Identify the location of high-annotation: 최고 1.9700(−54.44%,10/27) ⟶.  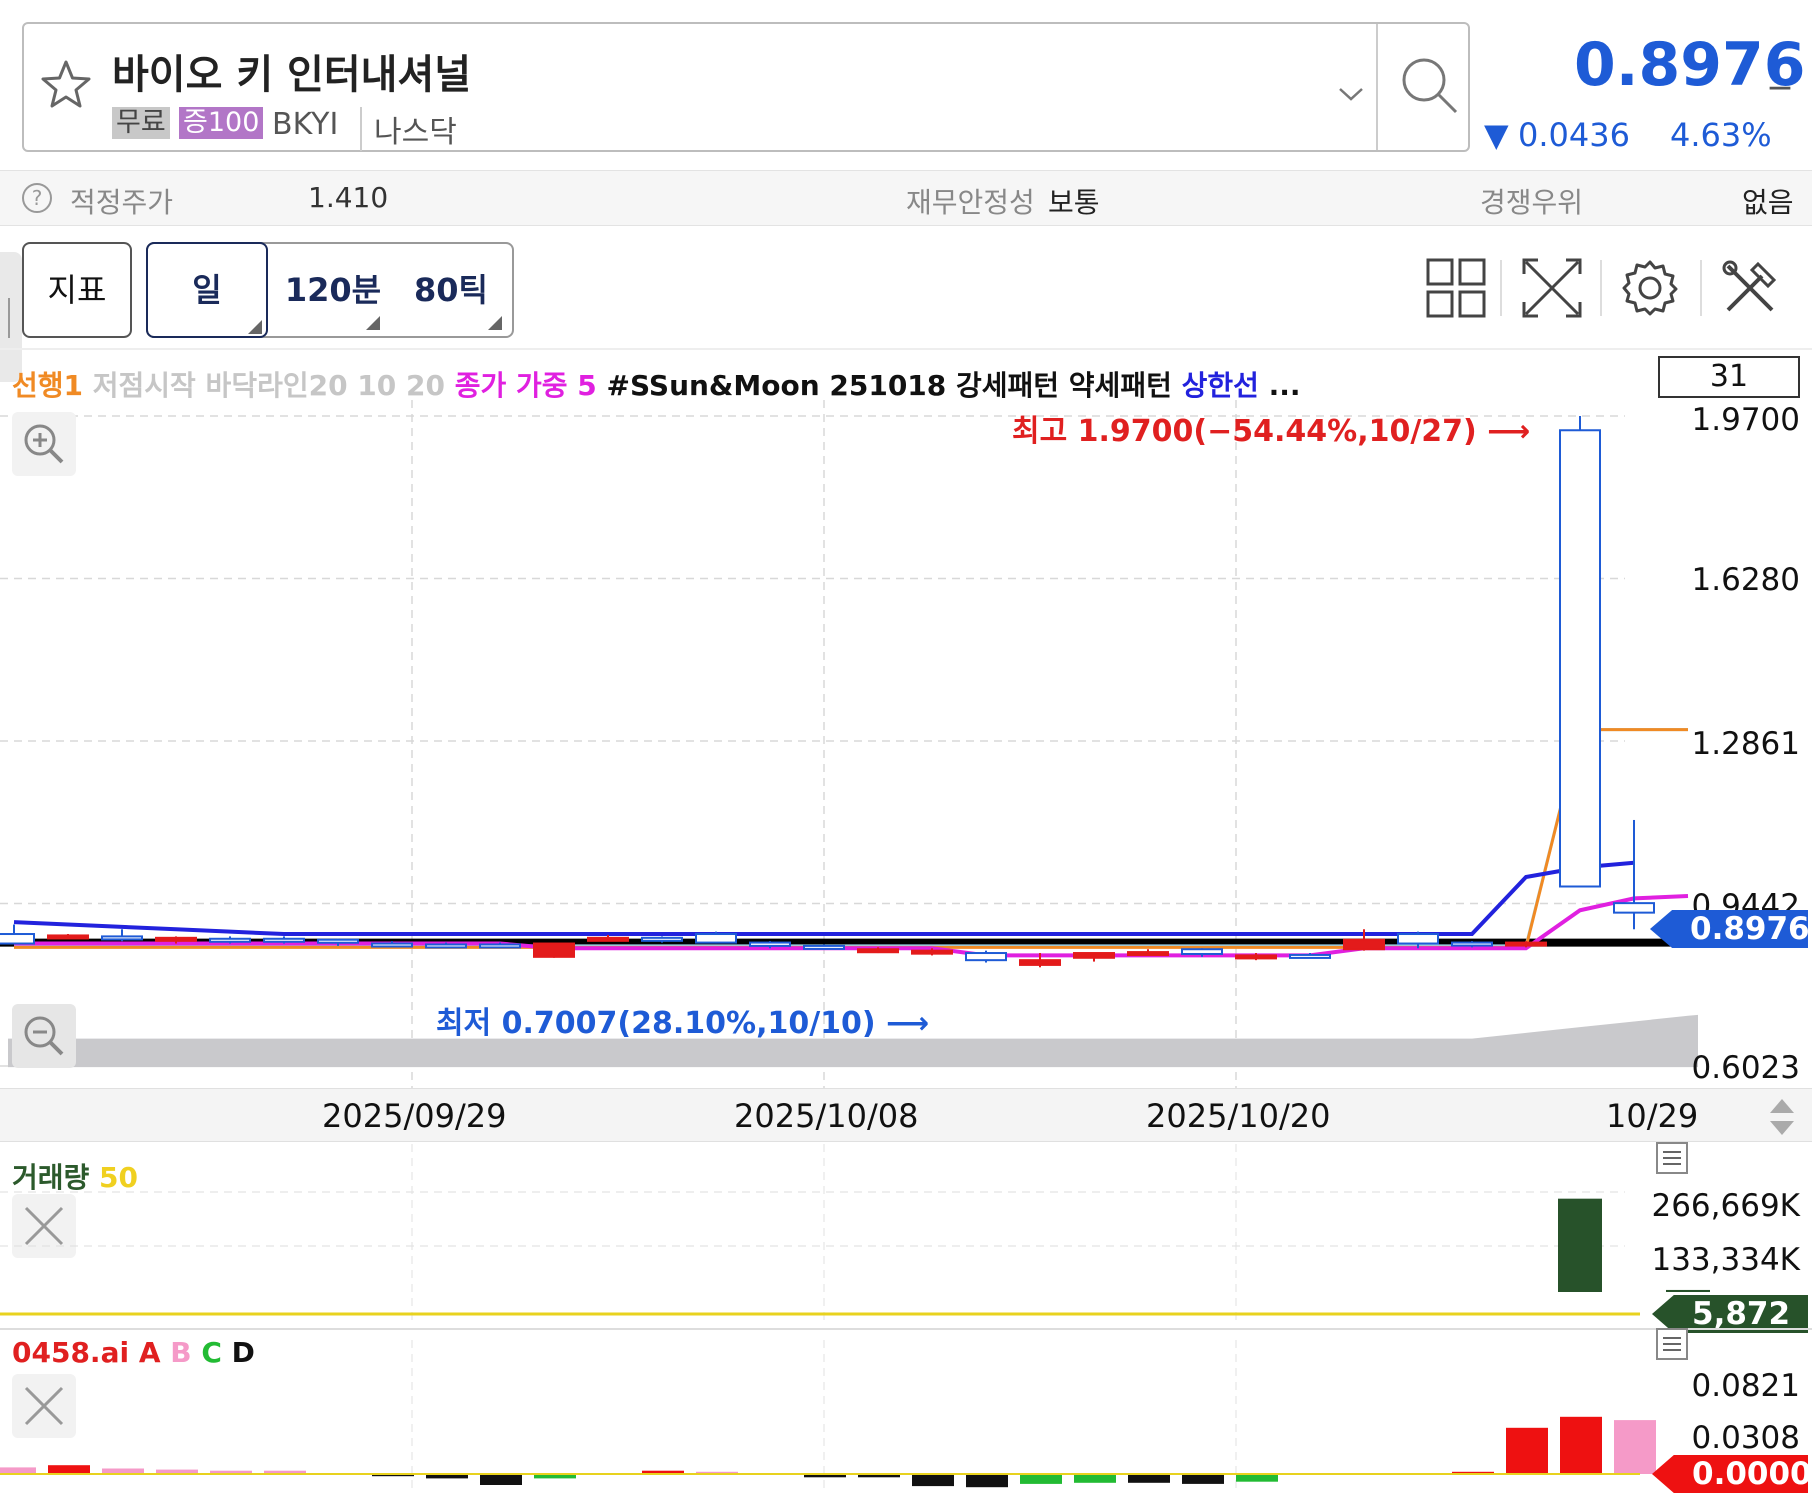
(1271, 431).